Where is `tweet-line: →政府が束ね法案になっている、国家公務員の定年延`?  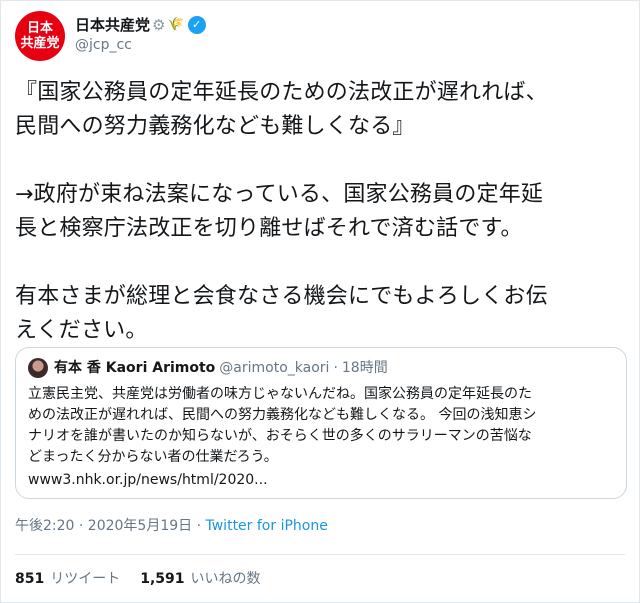
tweet-line: →政府が束ね法案になっている、国家公務員の定年延 is located at coordinates (279, 194).